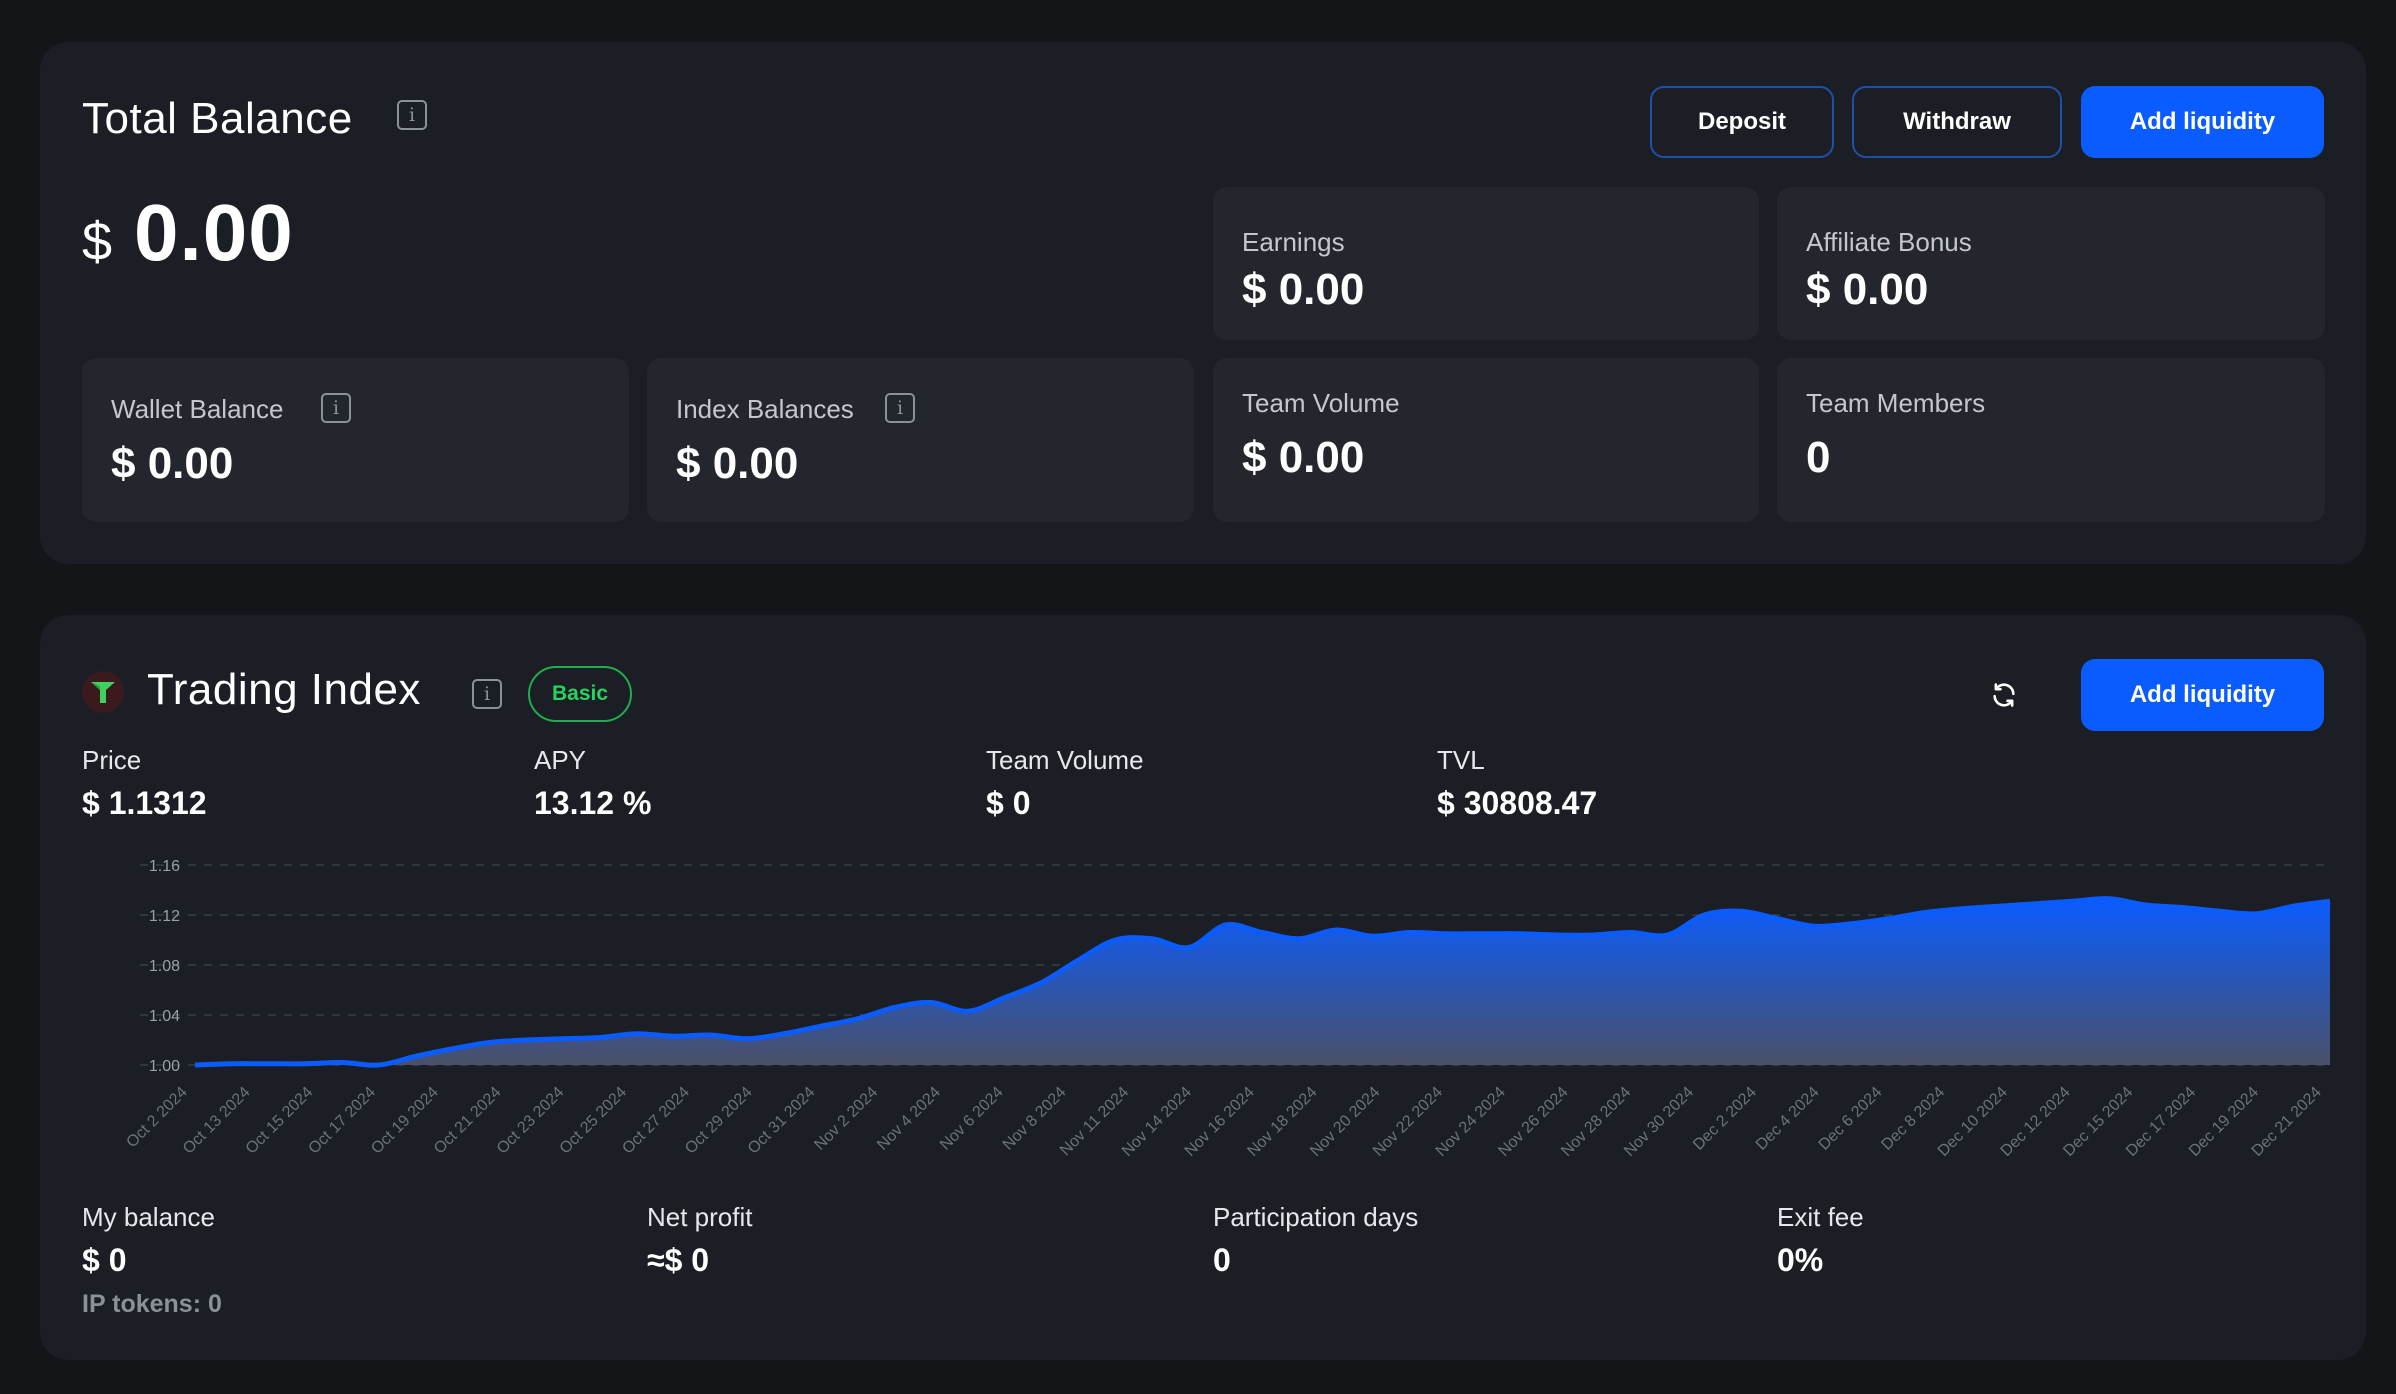 Image resolution: width=2396 pixels, height=1394 pixels. Describe the element at coordinates (103, 692) in the screenshot. I see `trading-index-logo-icon` at that location.